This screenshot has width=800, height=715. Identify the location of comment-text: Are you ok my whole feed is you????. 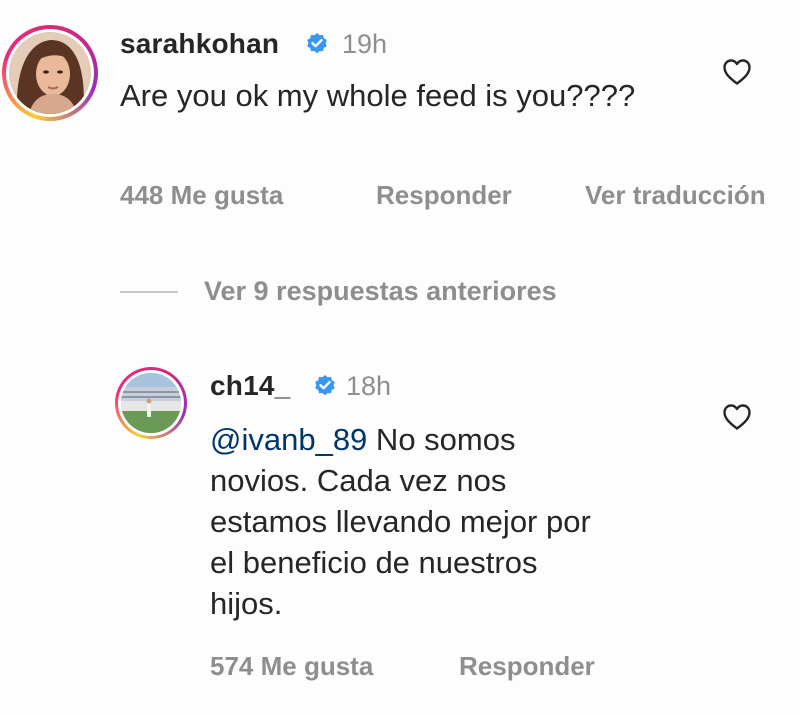
(378, 95).